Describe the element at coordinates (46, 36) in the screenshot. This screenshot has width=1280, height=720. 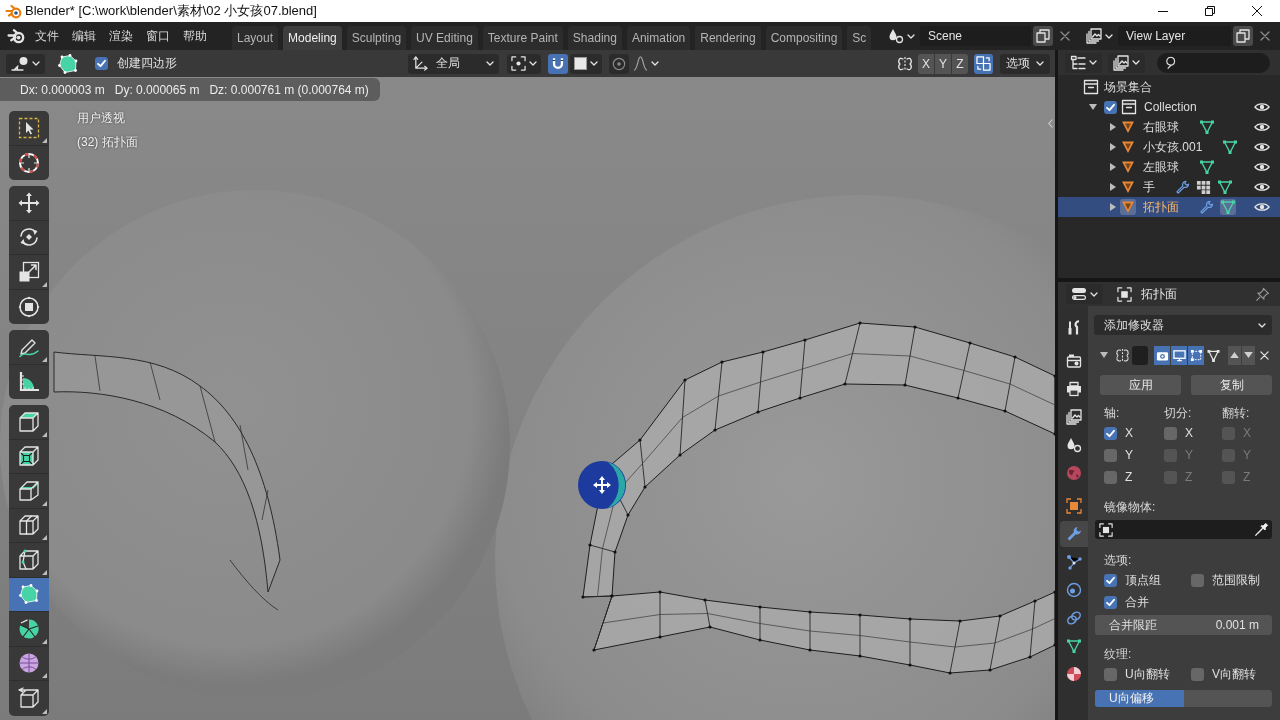
I see `menu-item: 文件` at that location.